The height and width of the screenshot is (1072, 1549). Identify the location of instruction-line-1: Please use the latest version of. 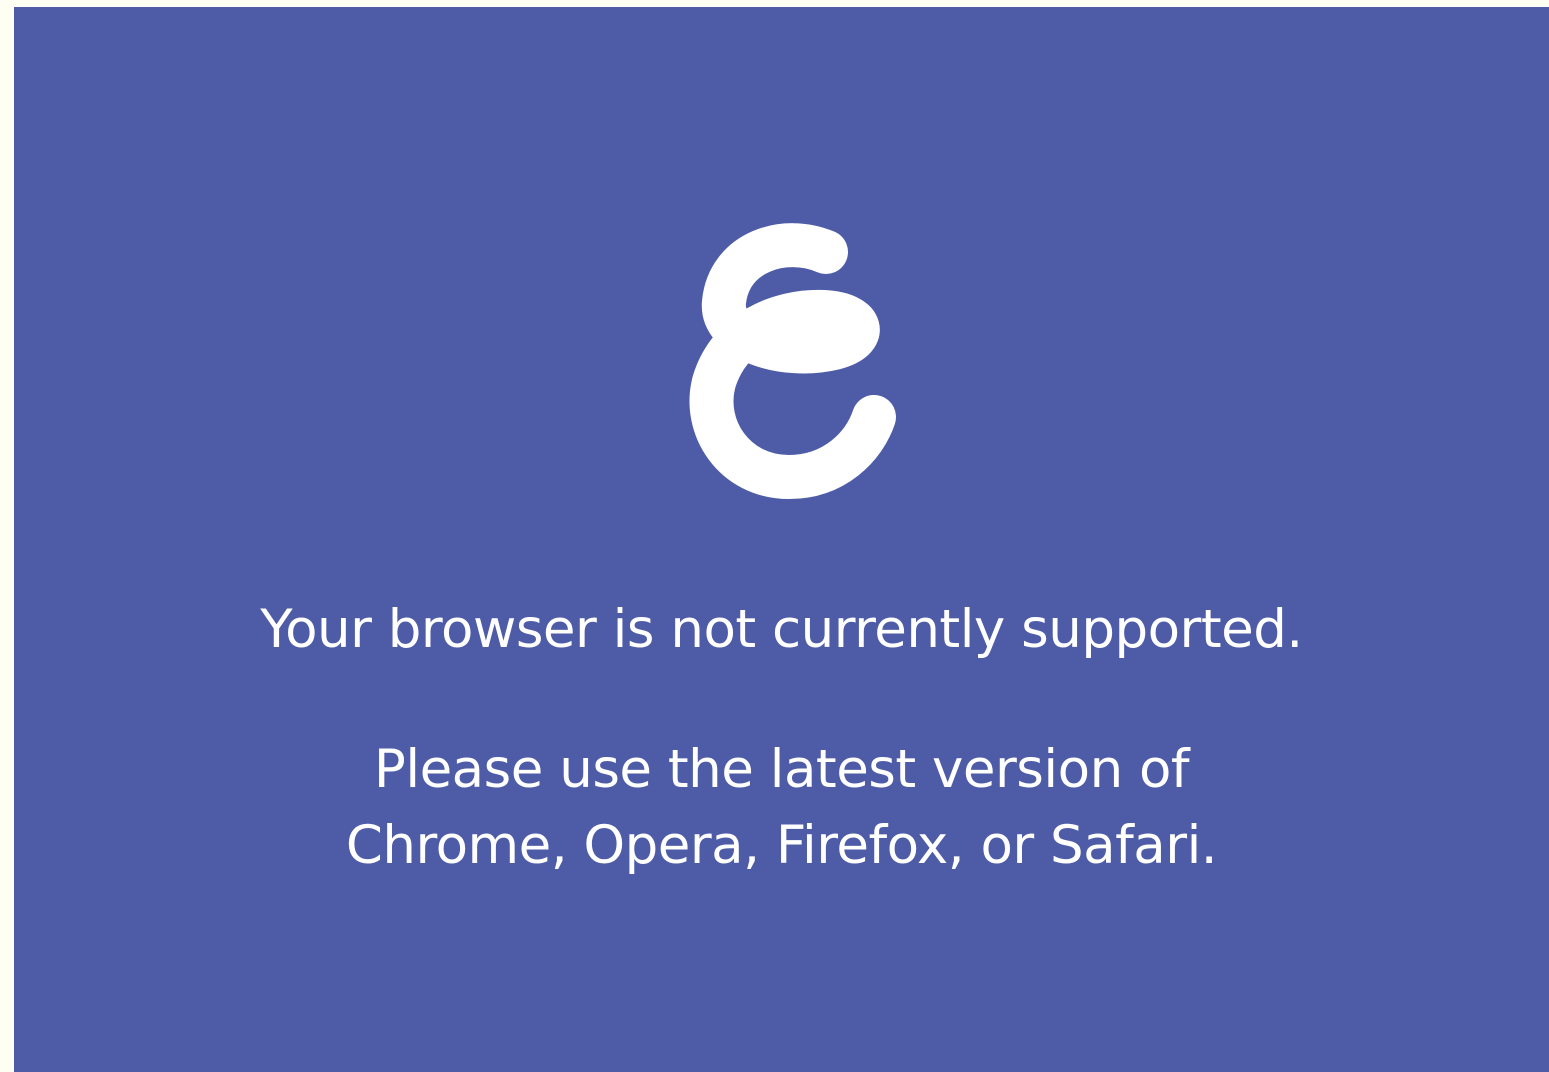
(781, 769).